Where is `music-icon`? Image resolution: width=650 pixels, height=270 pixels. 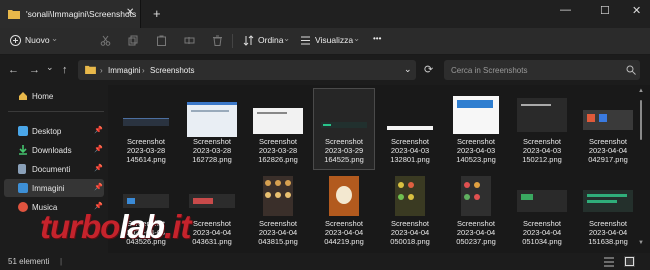
music-icon is located at coordinates (23, 207).